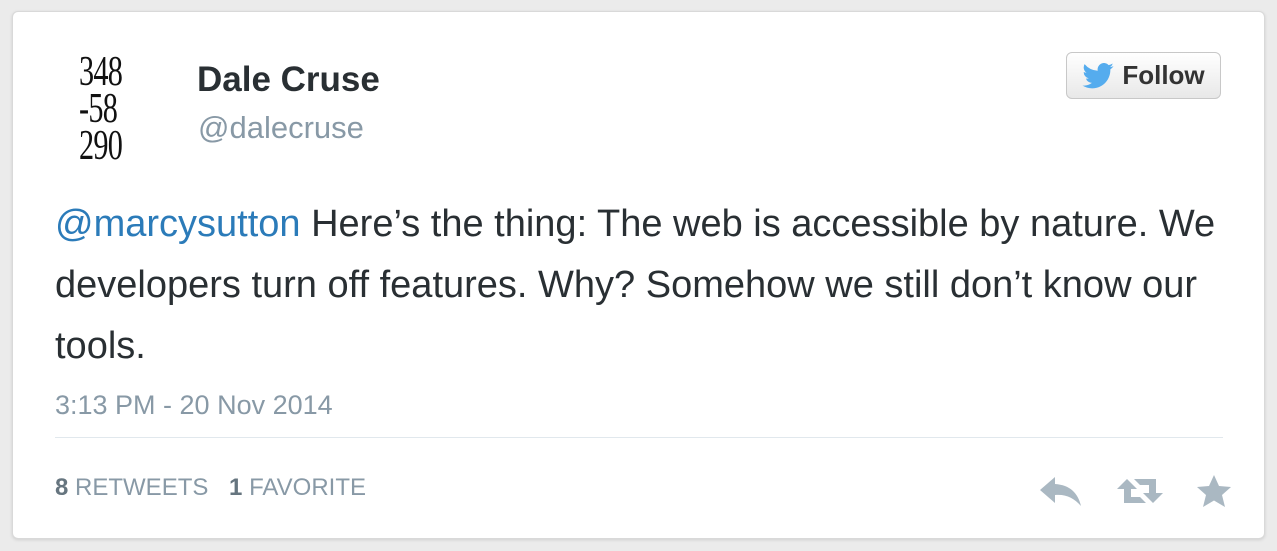 This screenshot has width=1277, height=551. What do you see at coordinates (61, 487) in the screenshot?
I see `retweet-count: 8` at bounding box center [61, 487].